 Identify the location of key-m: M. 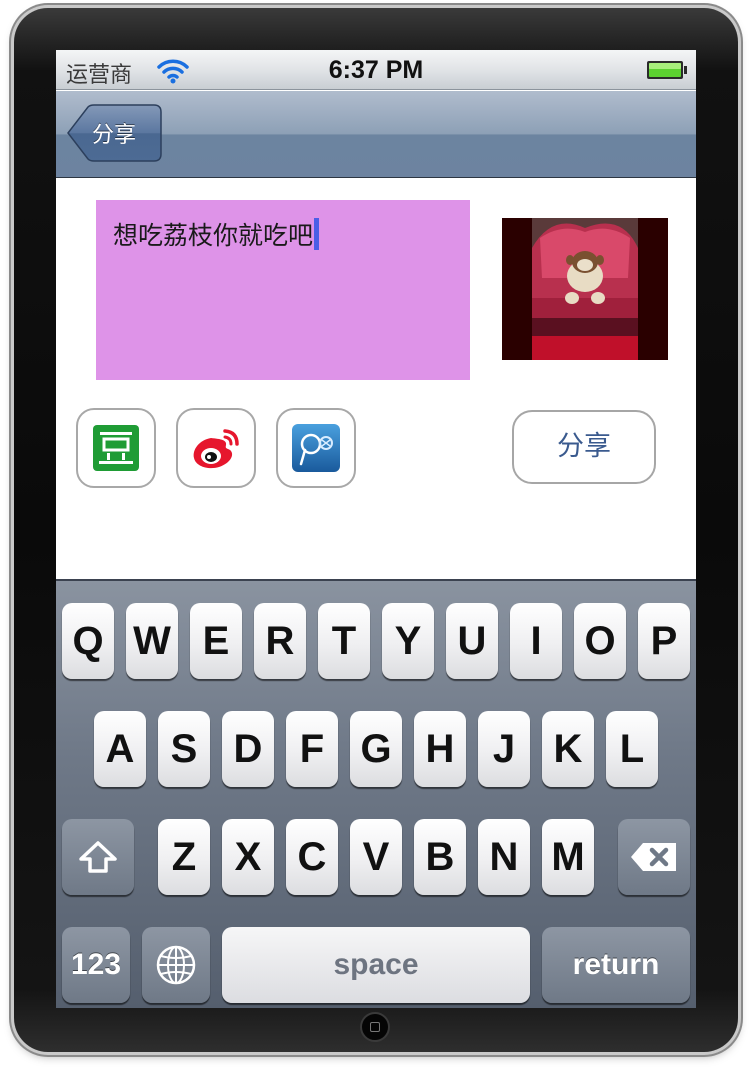
(568, 857).